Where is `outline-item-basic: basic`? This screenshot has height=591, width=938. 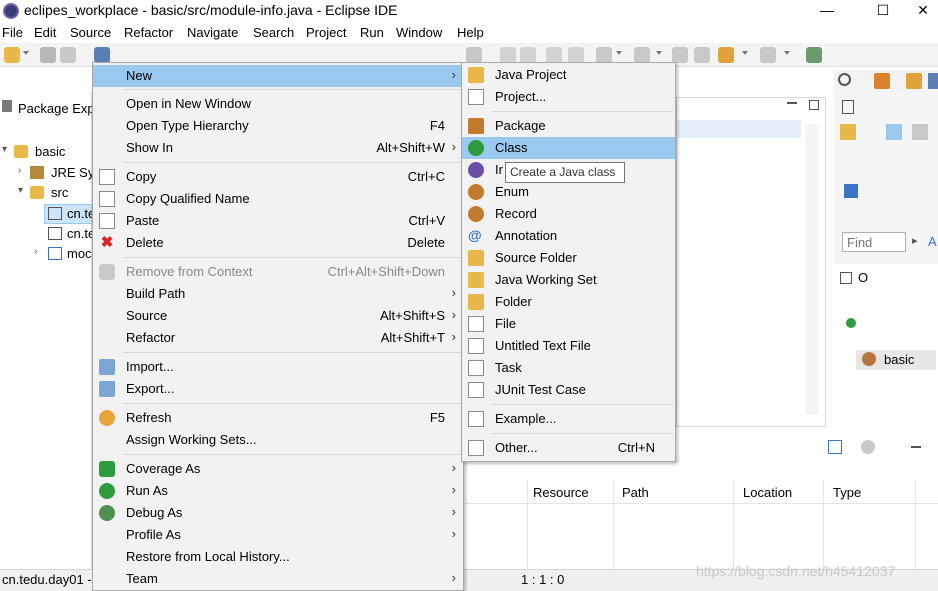 outline-item-basic: basic is located at coordinates (899, 359).